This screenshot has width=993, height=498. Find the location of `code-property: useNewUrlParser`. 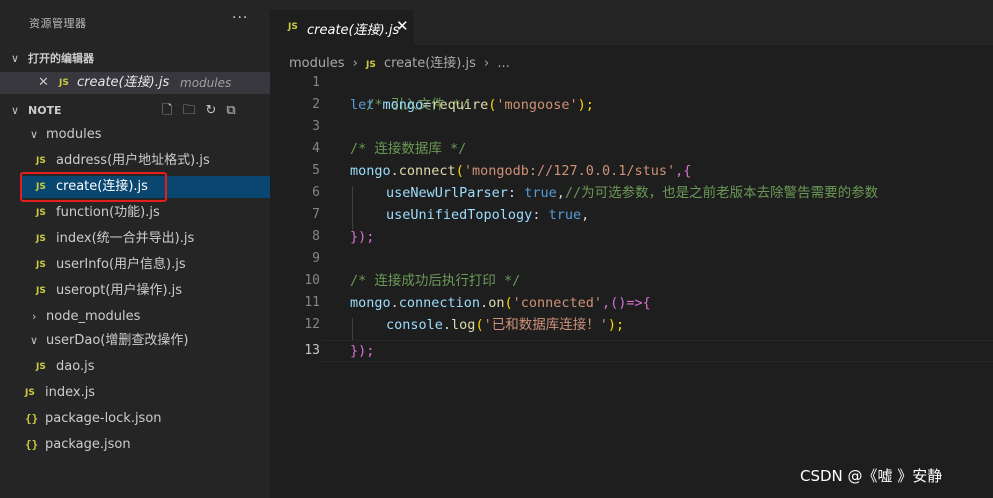

code-property: useNewUrlParser is located at coordinates (447, 193).